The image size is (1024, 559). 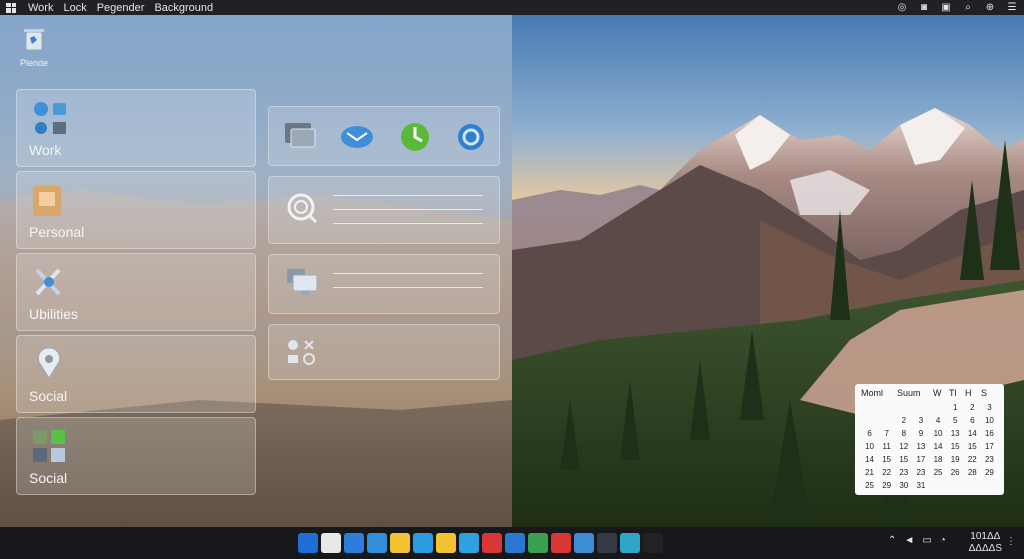 What do you see at coordinates (1011, 541) in the screenshot?
I see `notification-icon: ⋮` at bounding box center [1011, 541].